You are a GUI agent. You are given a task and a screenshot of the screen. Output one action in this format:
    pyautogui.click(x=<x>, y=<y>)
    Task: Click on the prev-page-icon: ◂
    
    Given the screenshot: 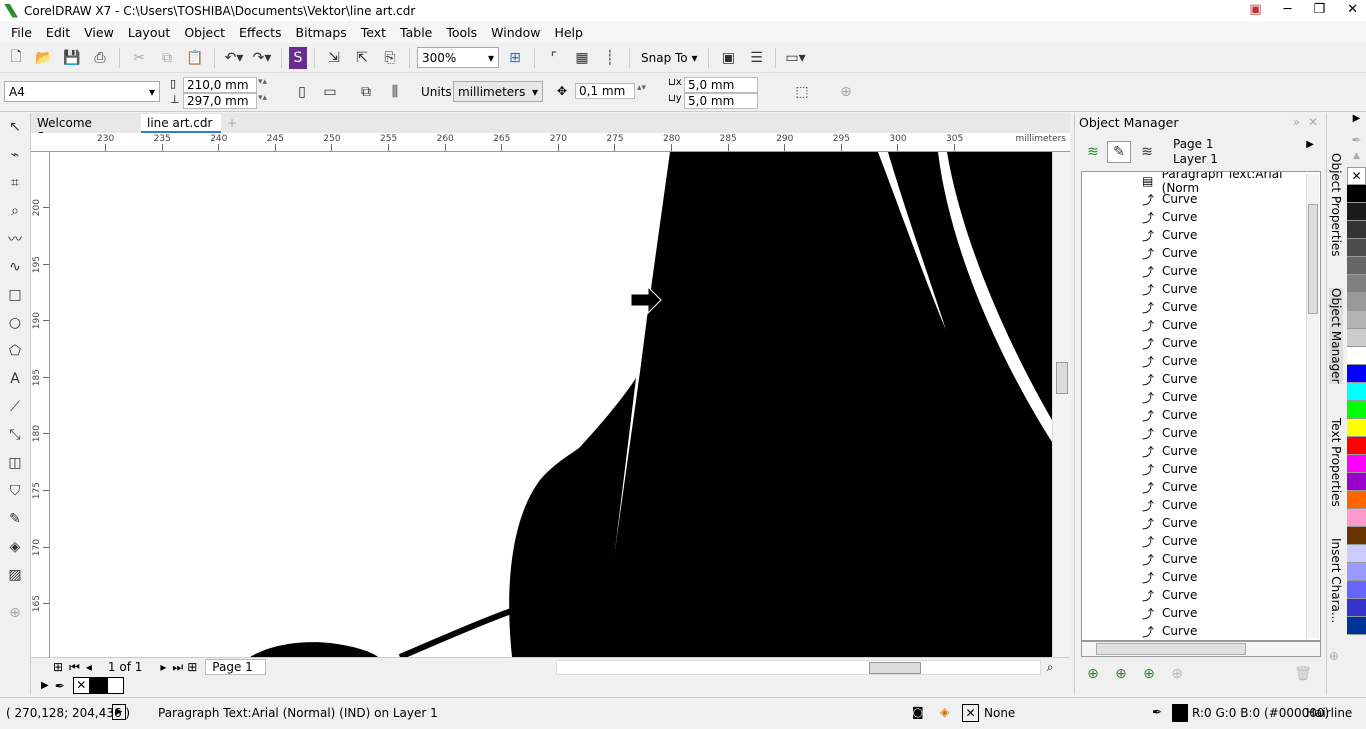 What is the action you would take?
    pyautogui.click(x=89, y=667)
    